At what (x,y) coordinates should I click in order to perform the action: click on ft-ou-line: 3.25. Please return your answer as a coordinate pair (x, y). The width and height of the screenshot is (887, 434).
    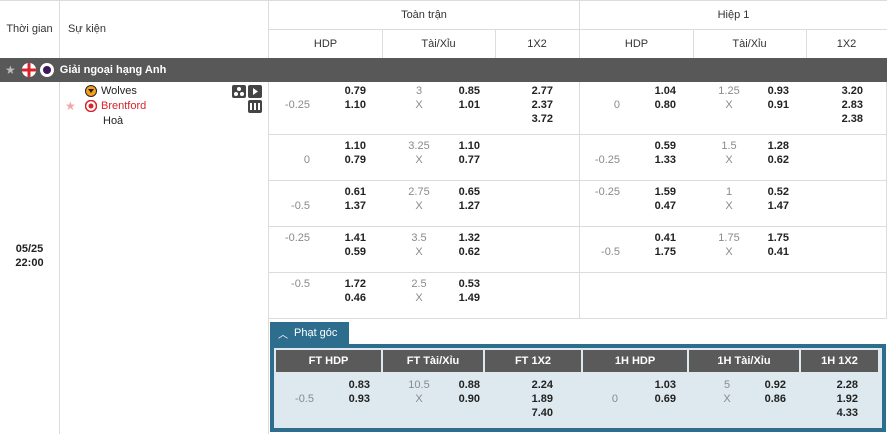
    Looking at the image, I should click on (419, 146).